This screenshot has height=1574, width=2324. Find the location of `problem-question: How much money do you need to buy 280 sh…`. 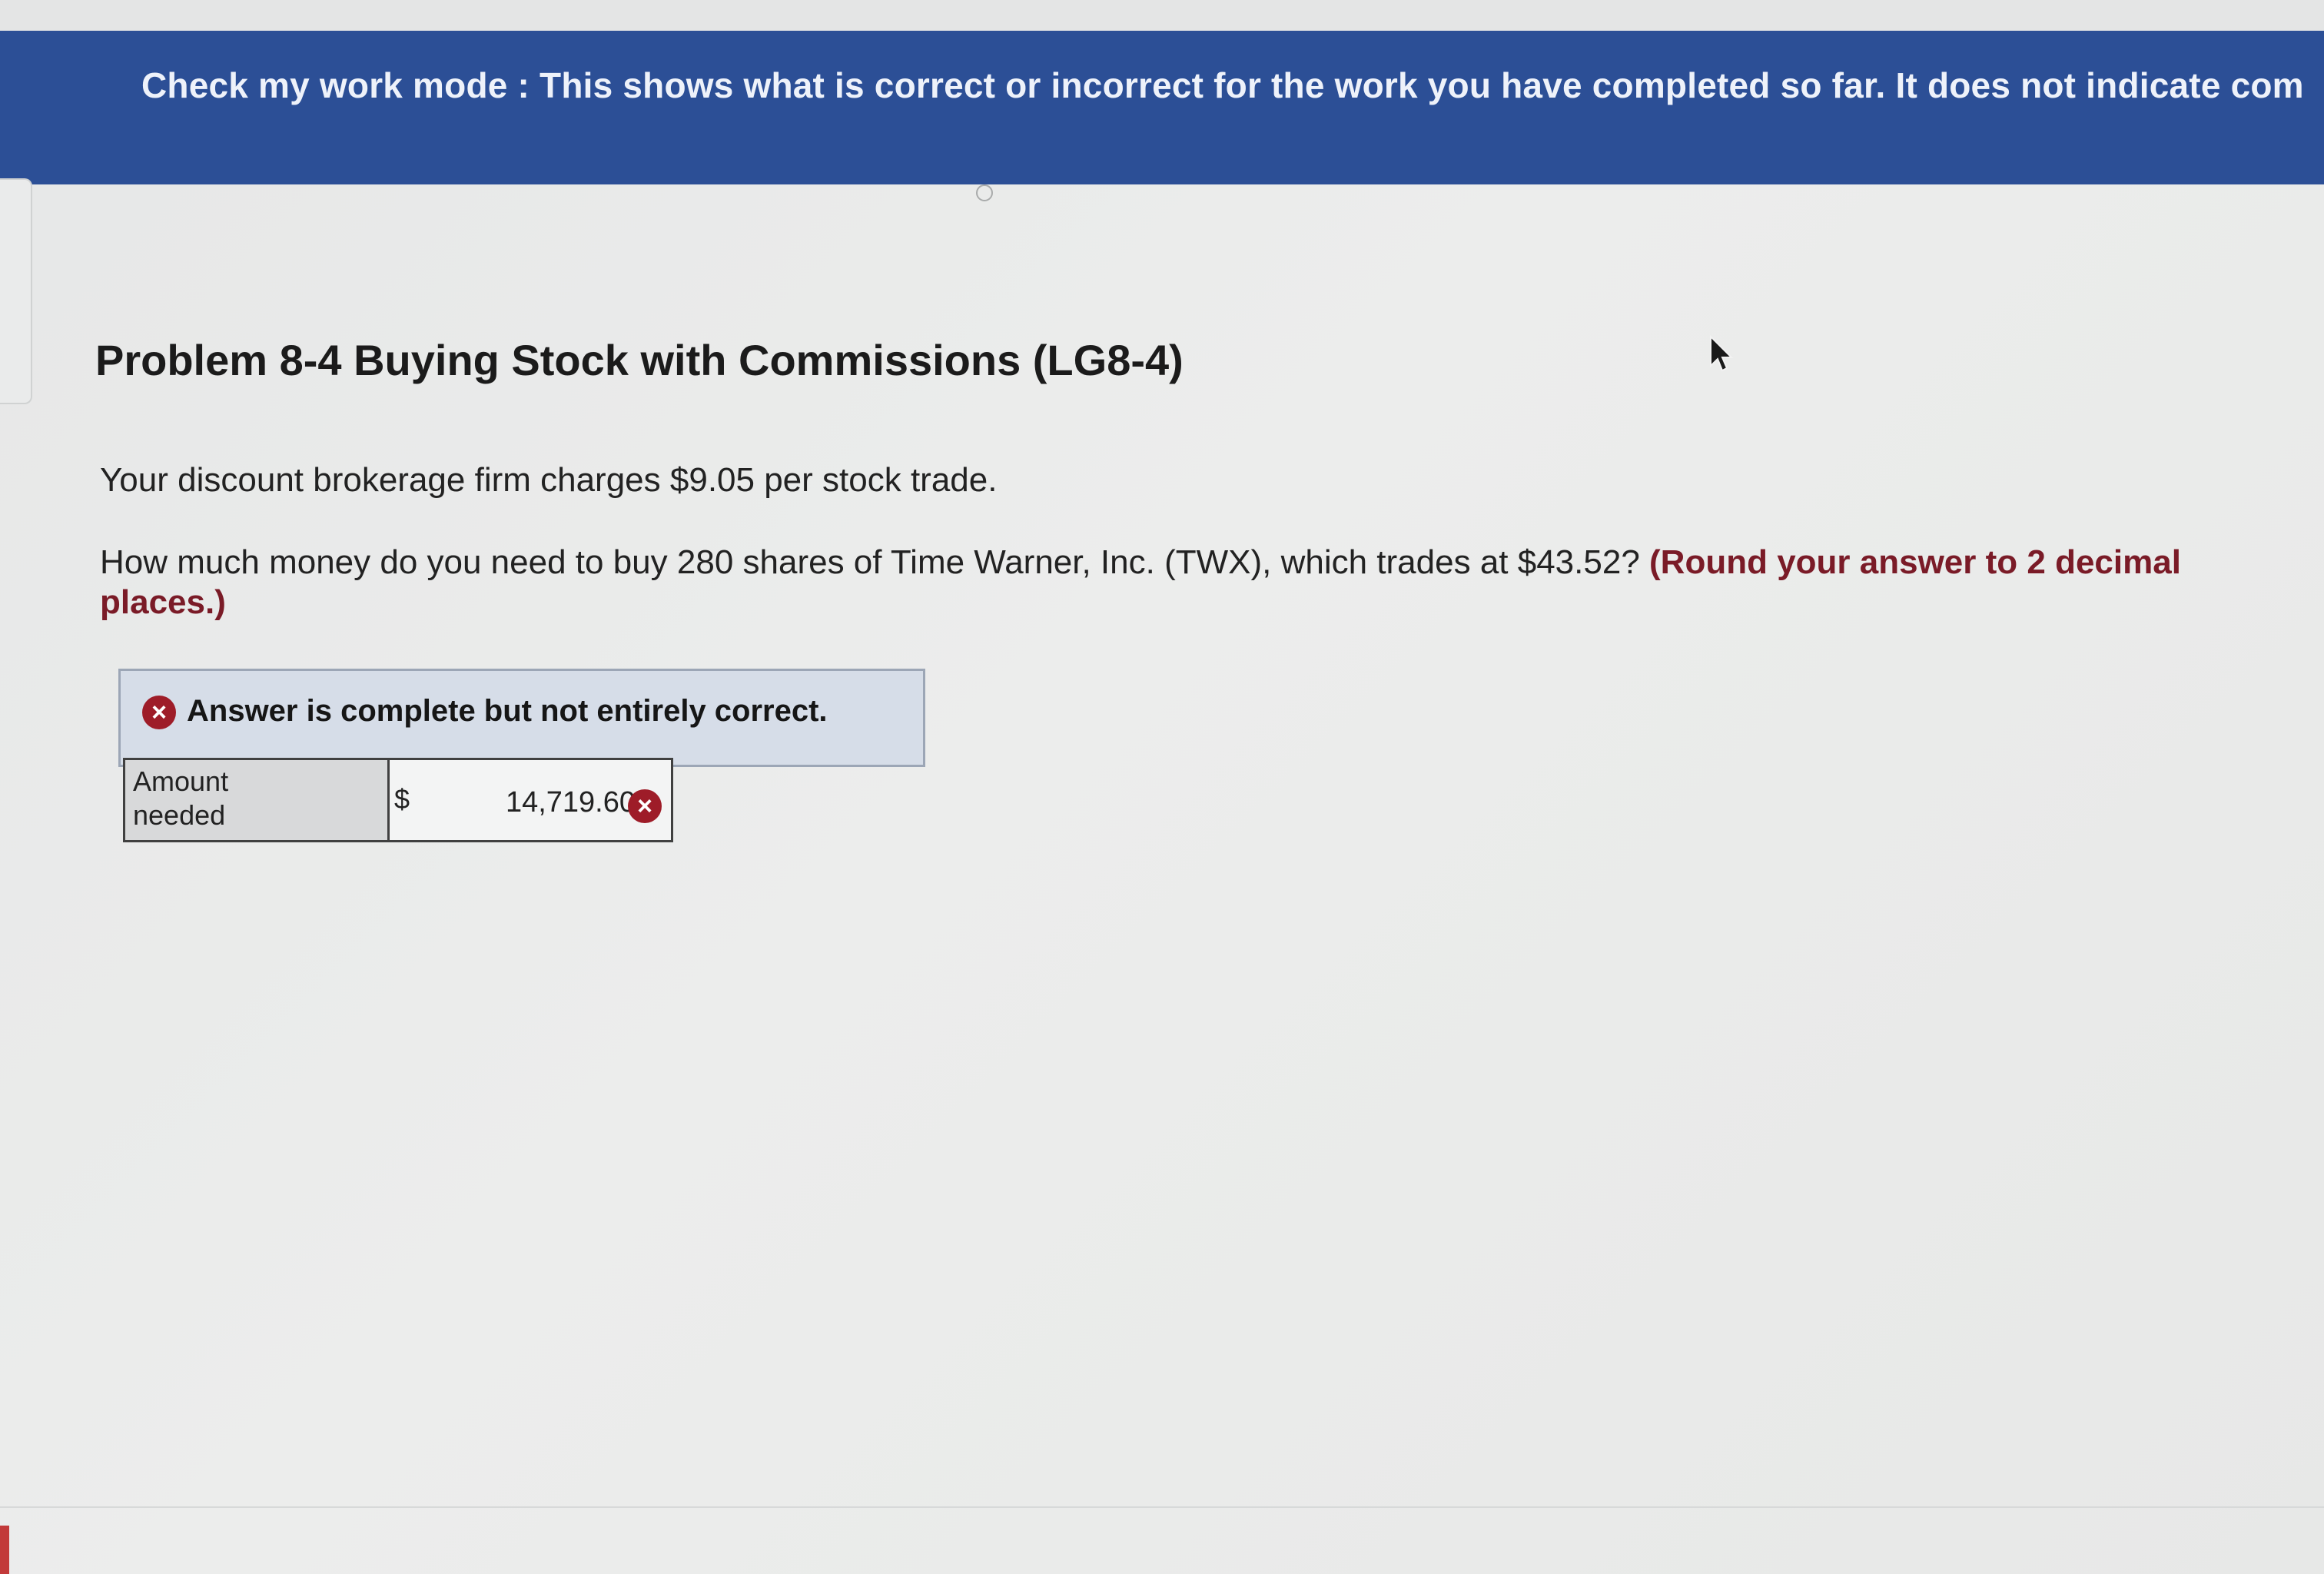

problem-question: How much money do you need to buy 280 sh… is located at coordinates (1176, 583).